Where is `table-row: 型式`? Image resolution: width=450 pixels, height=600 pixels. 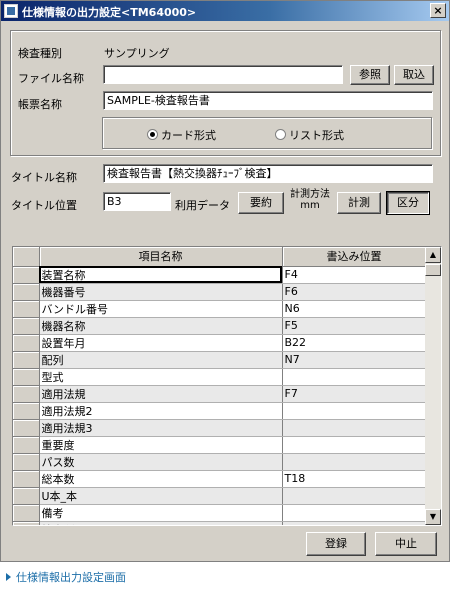 table-row: 型式 is located at coordinates (220, 377).